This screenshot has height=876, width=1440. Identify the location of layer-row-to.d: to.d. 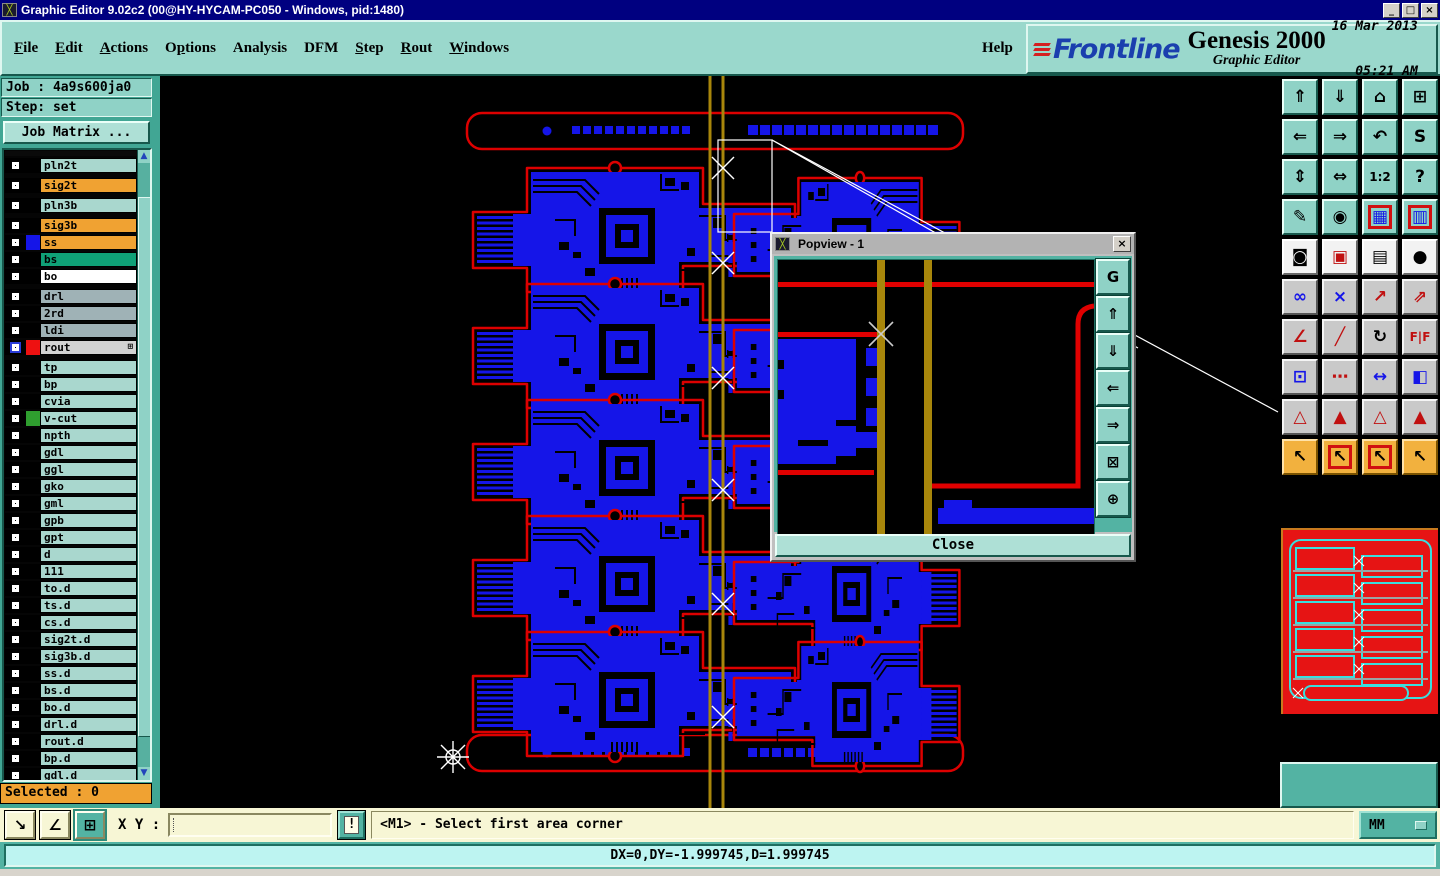
(71, 588).